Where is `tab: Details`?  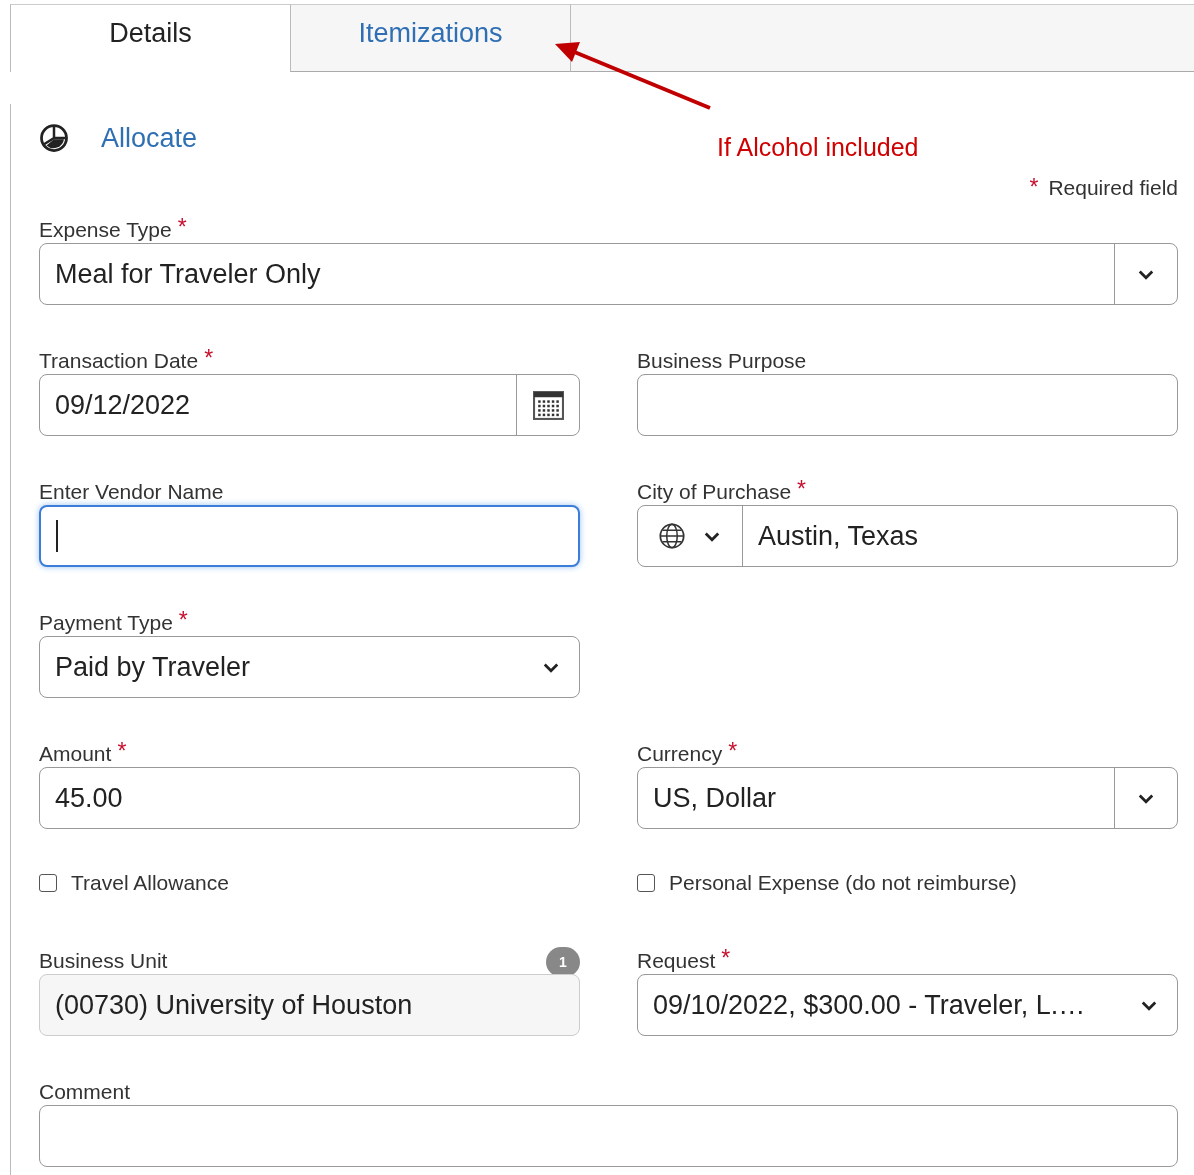
tab: Details is located at coordinates (150, 38).